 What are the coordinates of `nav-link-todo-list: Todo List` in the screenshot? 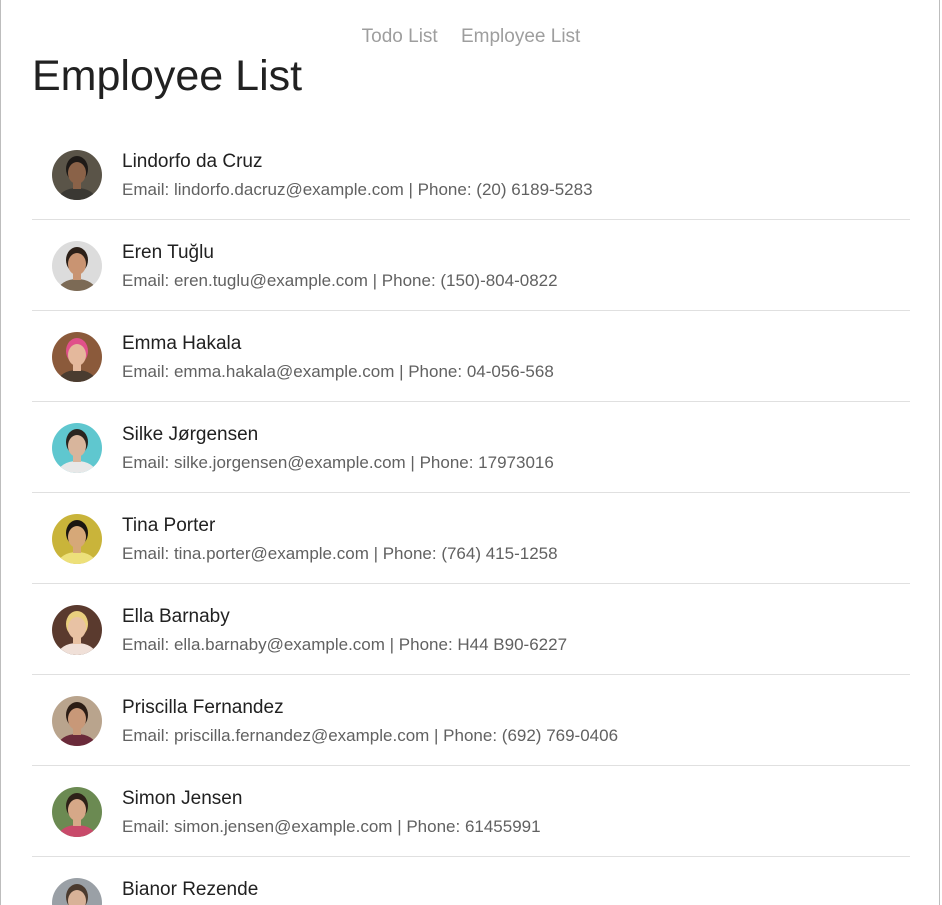 It's located at (400, 36).